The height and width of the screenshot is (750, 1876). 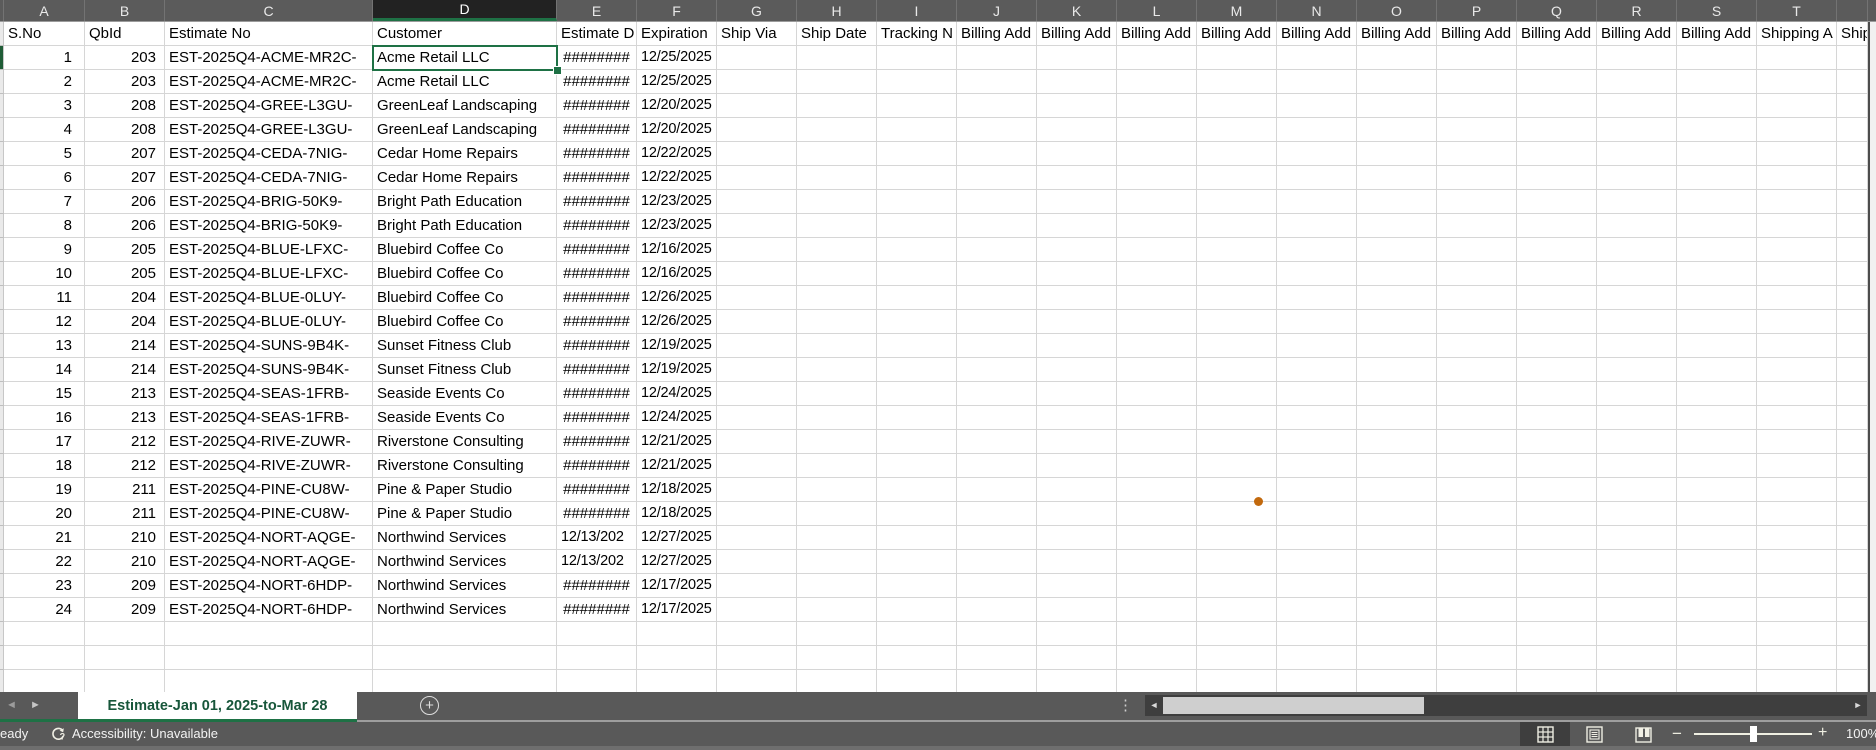 What do you see at coordinates (1157, 658) in the screenshot?
I see `cell-L27` at bounding box center [1157, 658].